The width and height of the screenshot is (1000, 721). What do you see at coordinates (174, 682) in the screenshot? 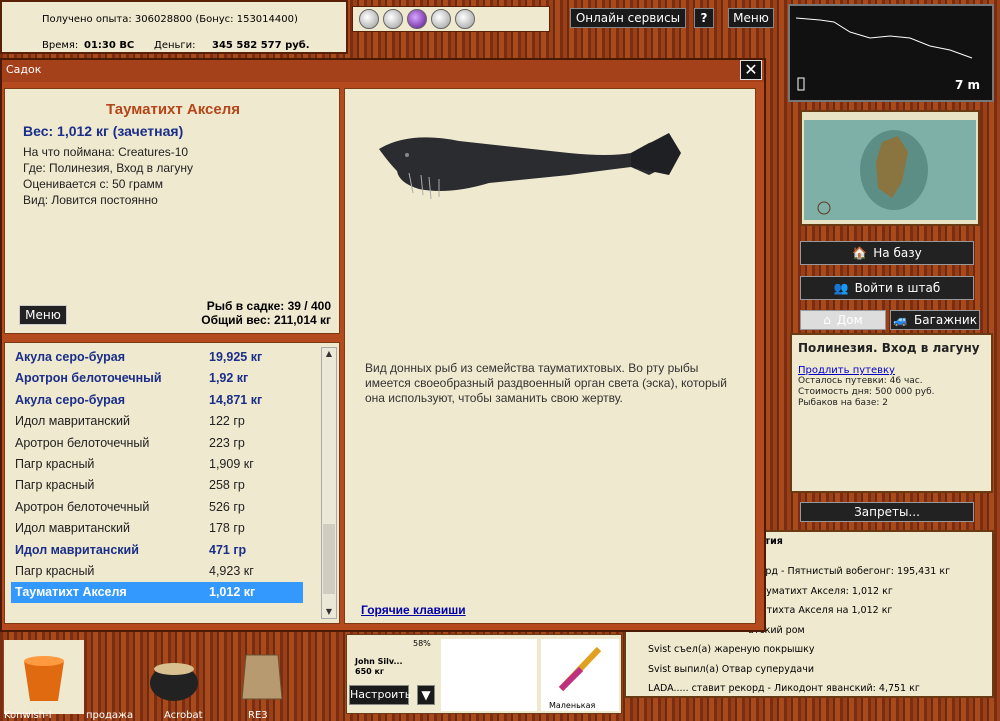
I see `cauldron-icon` at bounding box center [174, 682].